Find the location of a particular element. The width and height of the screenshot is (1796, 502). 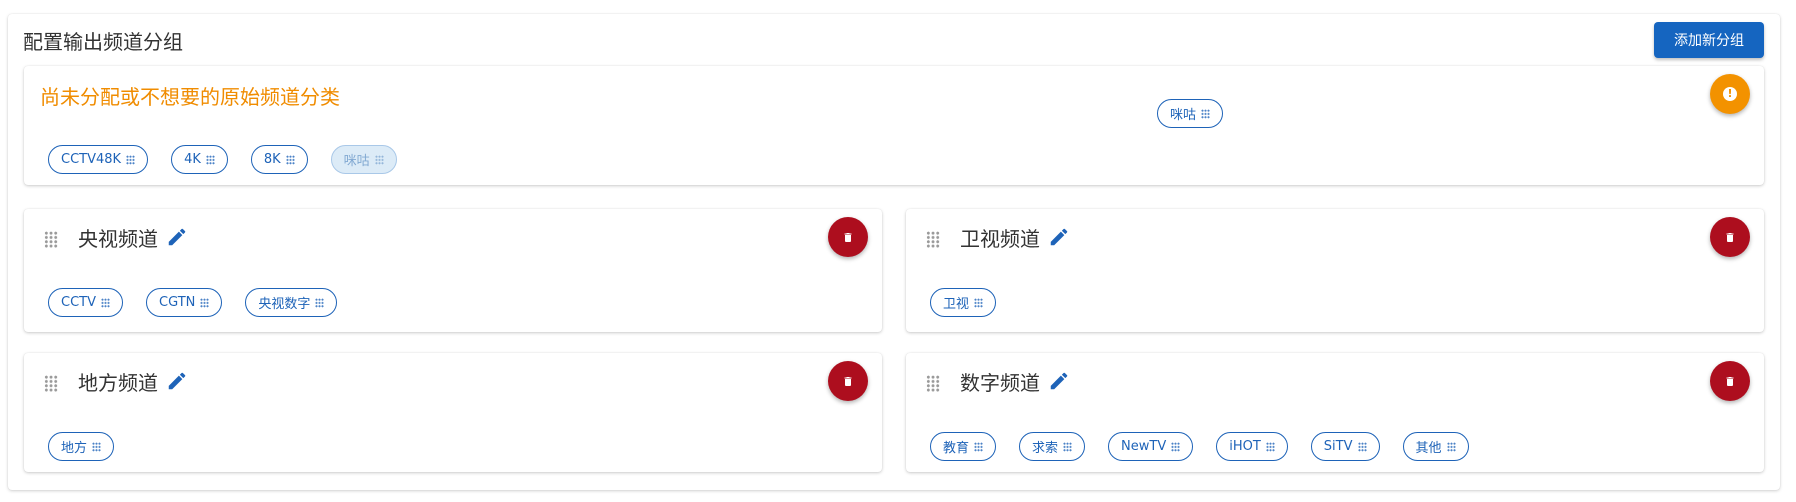

group-chip-list: 地方 is located at coordinates (81, 446).